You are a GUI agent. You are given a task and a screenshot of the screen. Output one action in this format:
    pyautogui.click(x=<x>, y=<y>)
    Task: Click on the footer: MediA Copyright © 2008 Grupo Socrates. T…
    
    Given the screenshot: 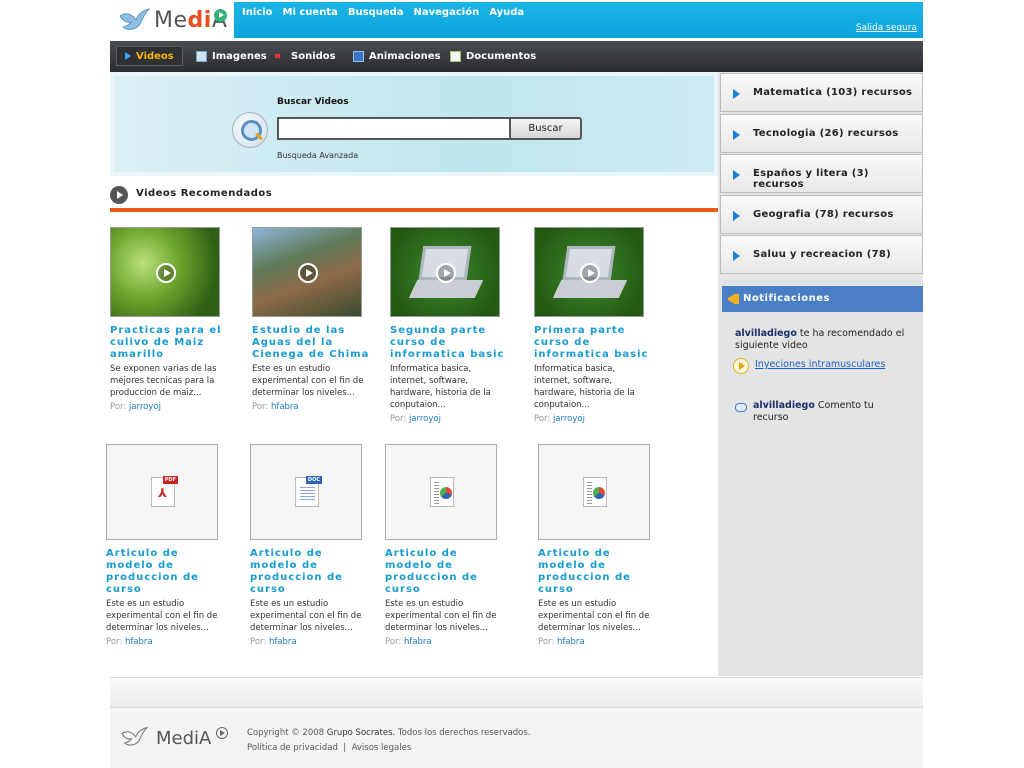 What is the action you would take?
    pyautogui.click(x=516, y=737)
    